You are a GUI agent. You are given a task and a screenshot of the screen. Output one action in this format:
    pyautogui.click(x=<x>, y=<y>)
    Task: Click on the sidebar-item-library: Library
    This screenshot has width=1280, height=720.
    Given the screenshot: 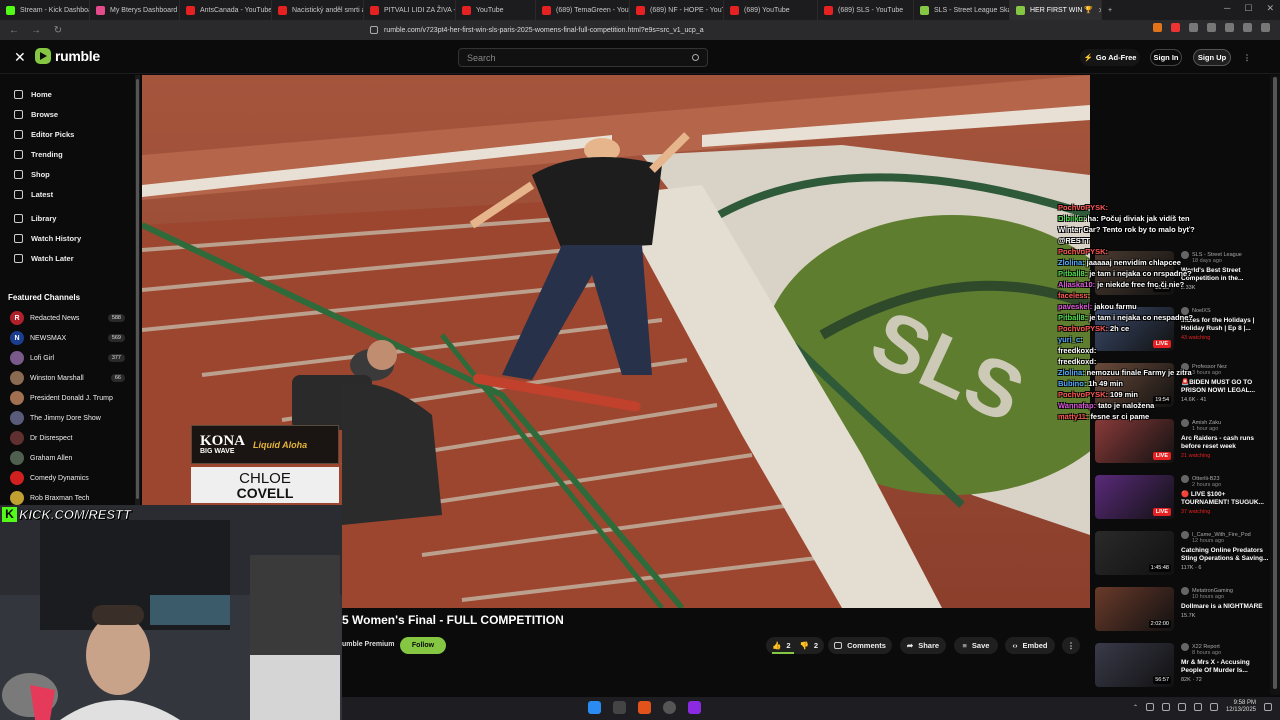 What is the action you would take?
    pyautogui.click(x=35, y=218)
    